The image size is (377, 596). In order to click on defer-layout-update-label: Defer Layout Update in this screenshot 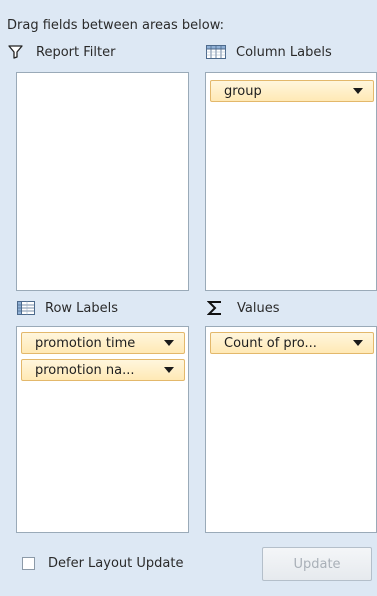, I will do `click(116, 563)`.